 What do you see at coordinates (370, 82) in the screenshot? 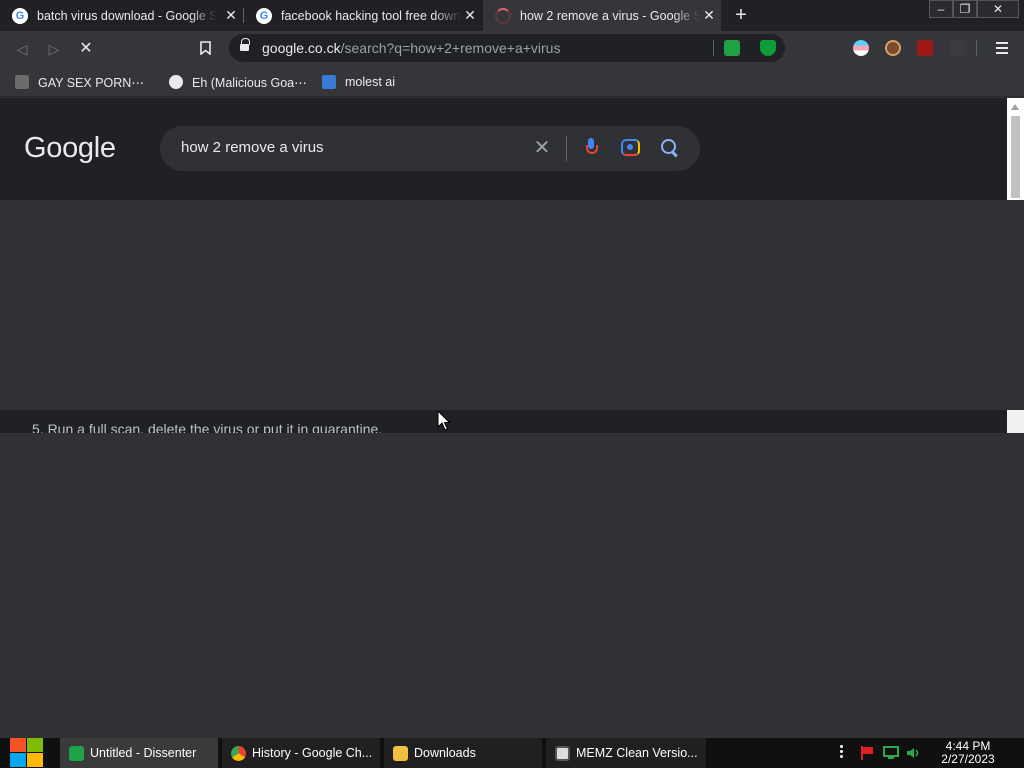
I see `bookmark-label: molest ai` at bounding box center [370, 82].